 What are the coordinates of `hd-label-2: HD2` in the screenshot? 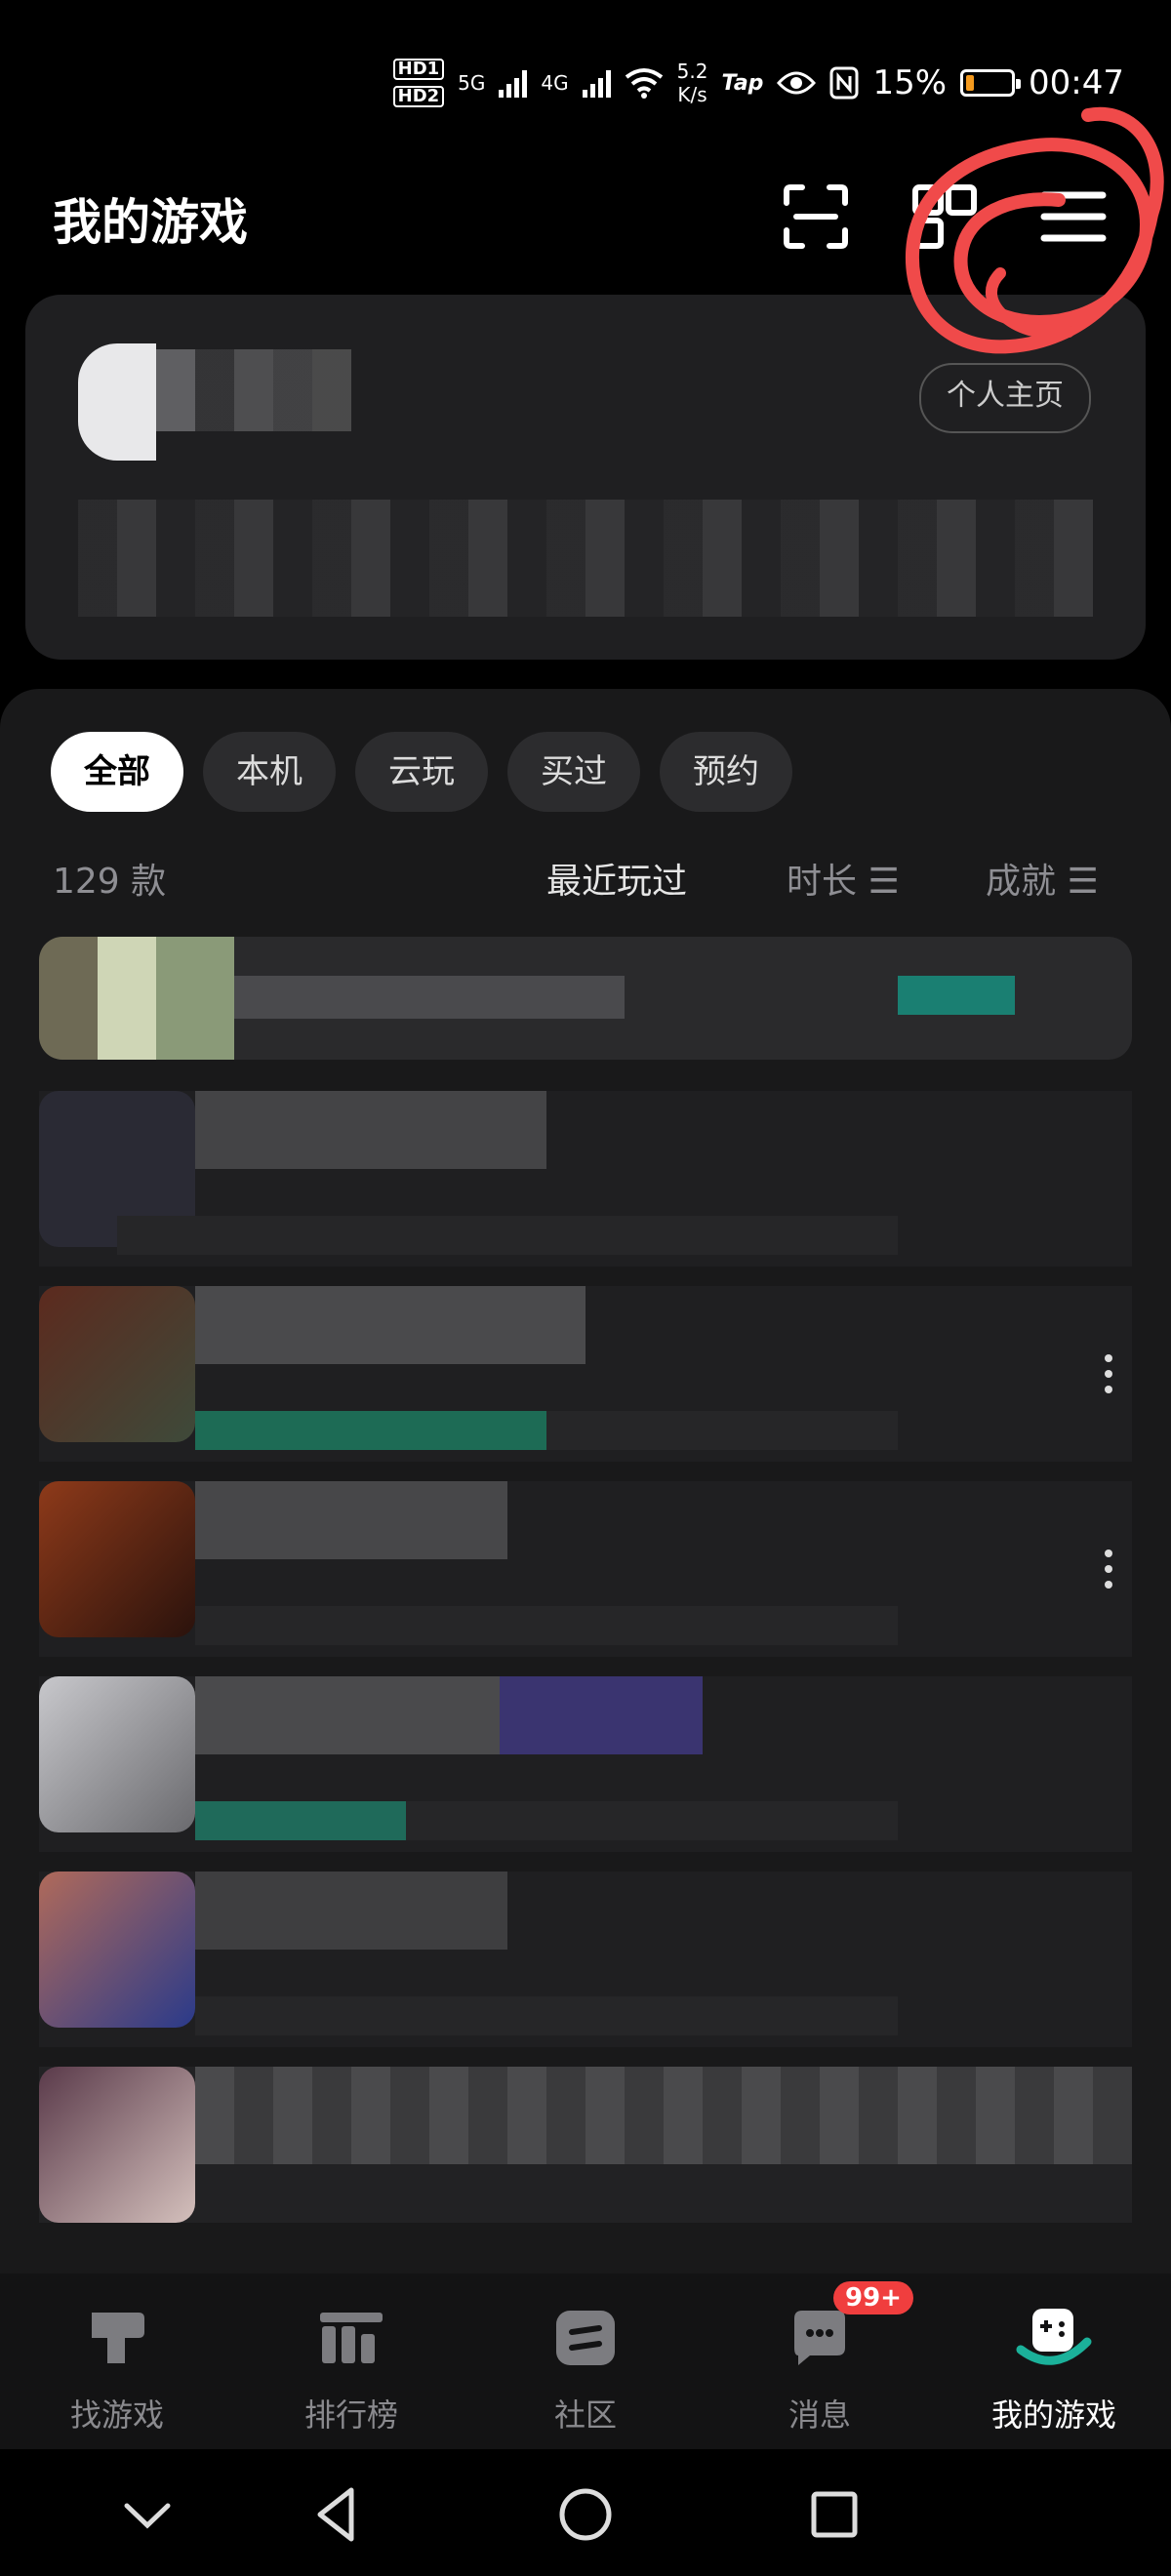 It's located at (418, 96).